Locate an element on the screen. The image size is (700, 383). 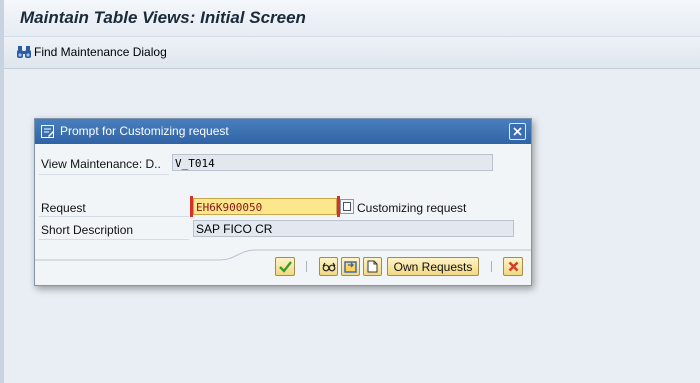
confirm-button is located at coordinates (285, 266).